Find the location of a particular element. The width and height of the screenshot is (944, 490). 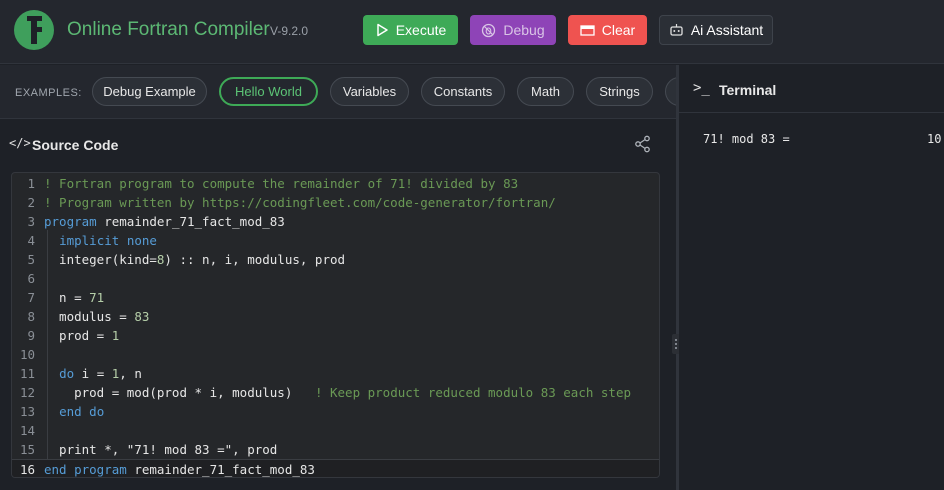

ai-assistant-button: Ai Assistant is located at coordinates (716, 30).